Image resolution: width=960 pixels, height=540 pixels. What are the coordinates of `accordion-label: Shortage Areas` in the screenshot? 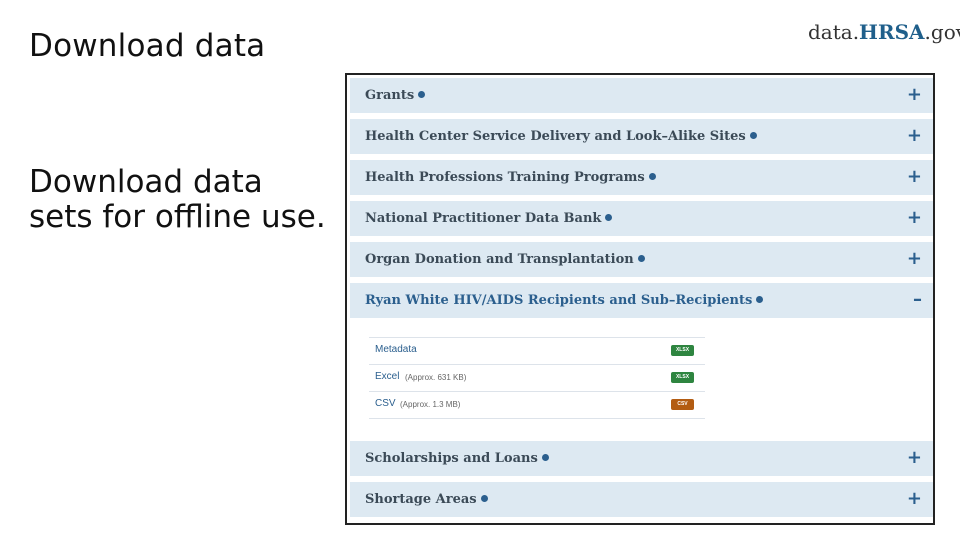 It's located at (421, 499).